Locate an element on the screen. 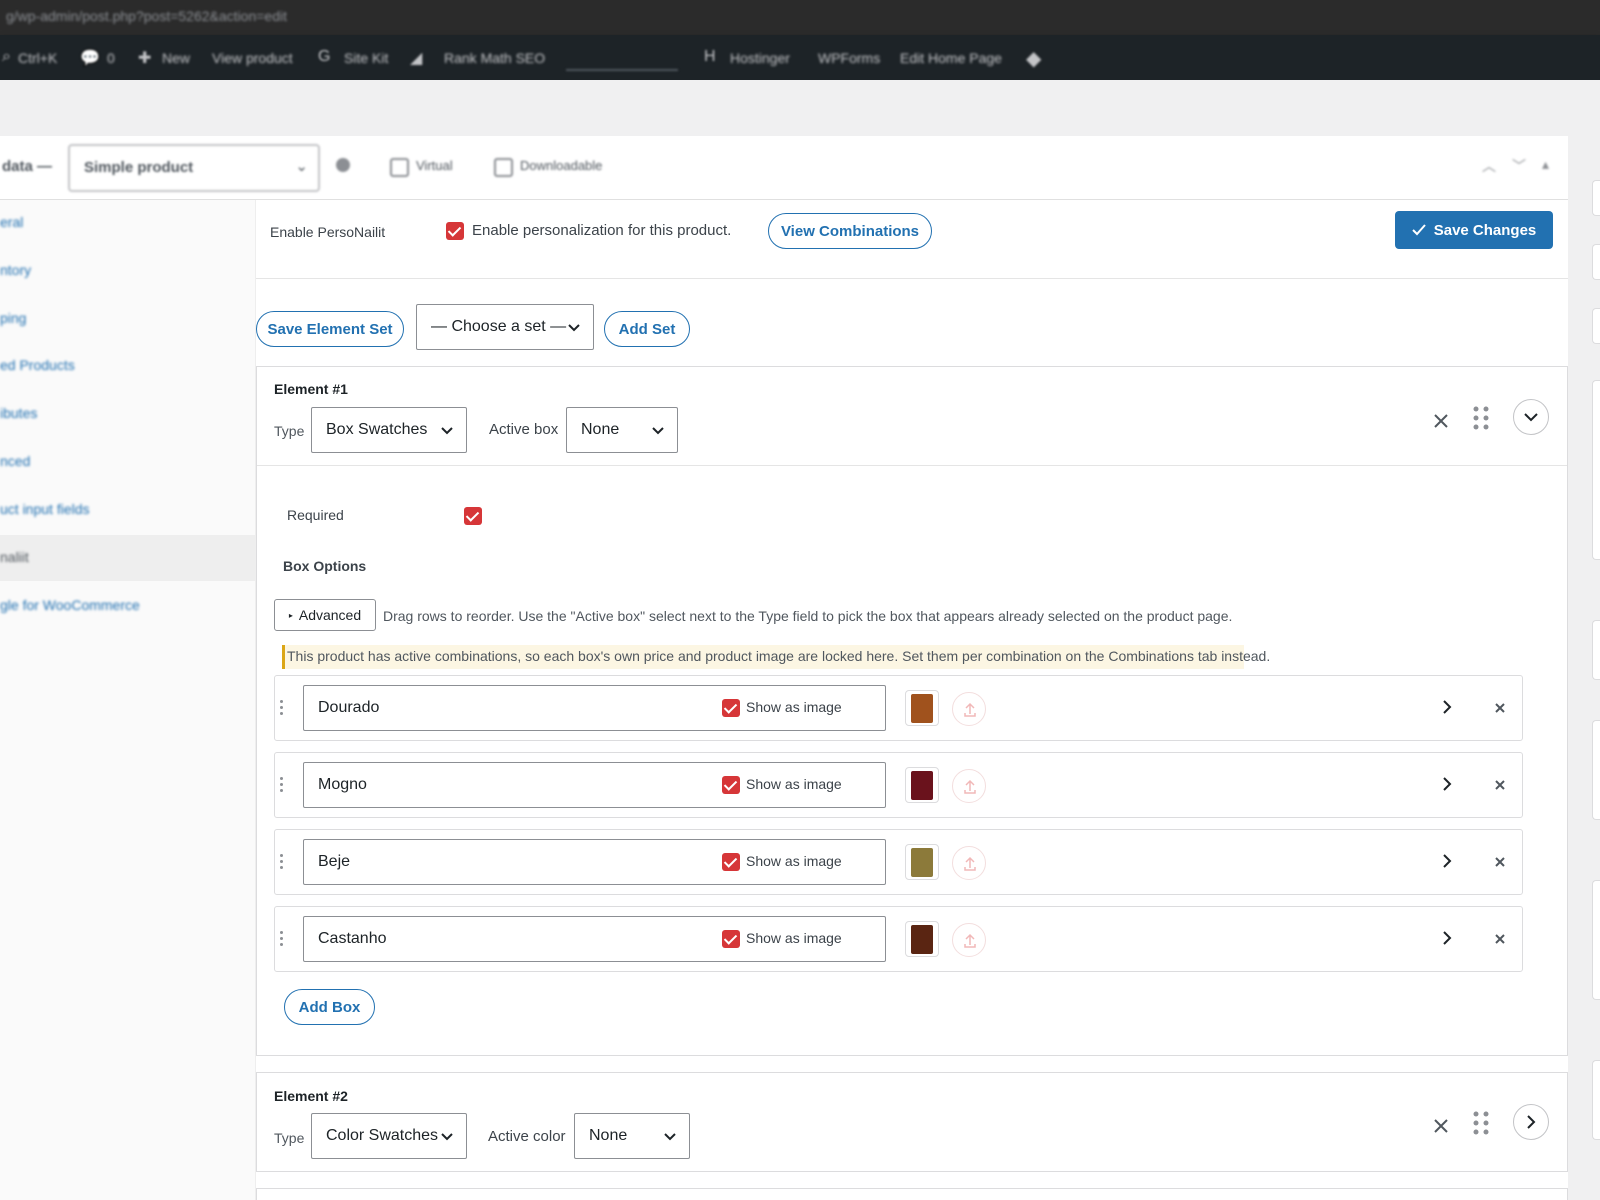  add-box-button: Add Box is located at coordinates (329, 1007).